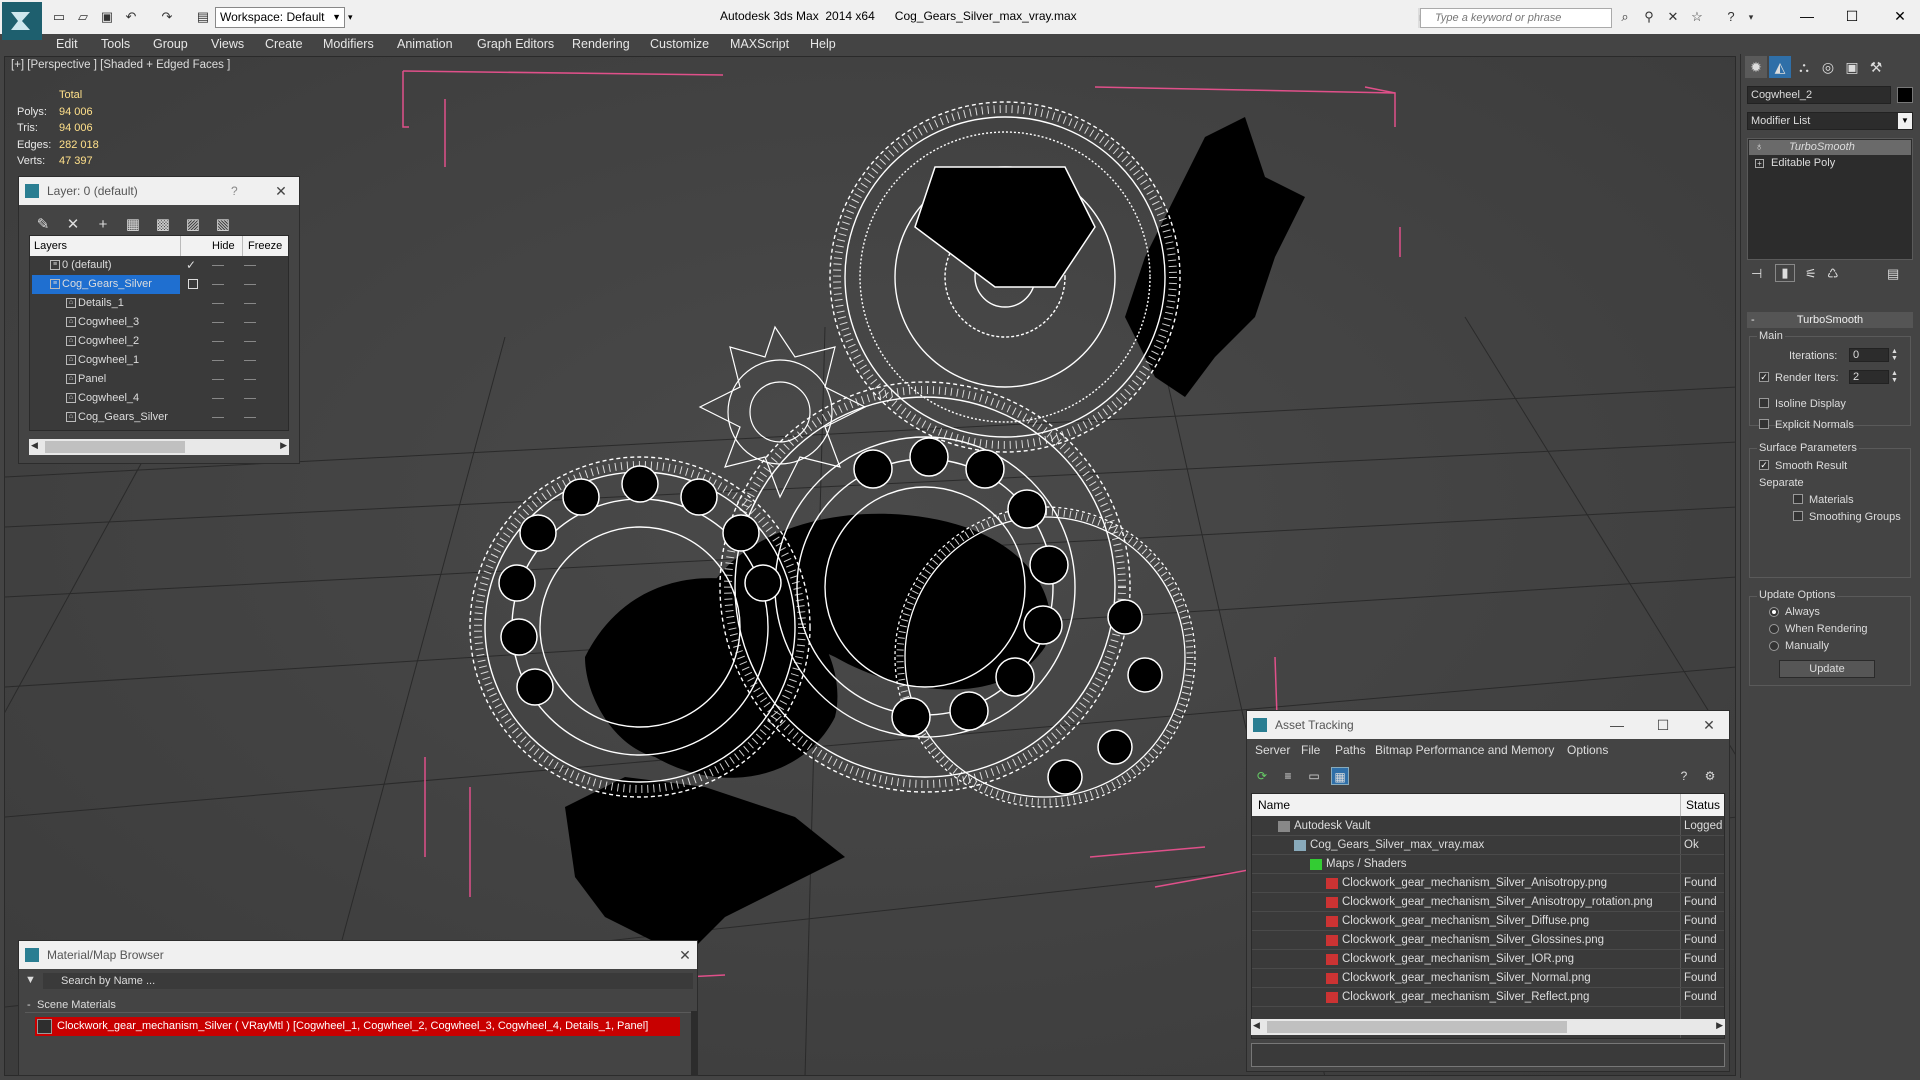 The height and width of the screenshot is (1080, 1920). I want to click on add-to-layer-icon: +, so click(103, 225).